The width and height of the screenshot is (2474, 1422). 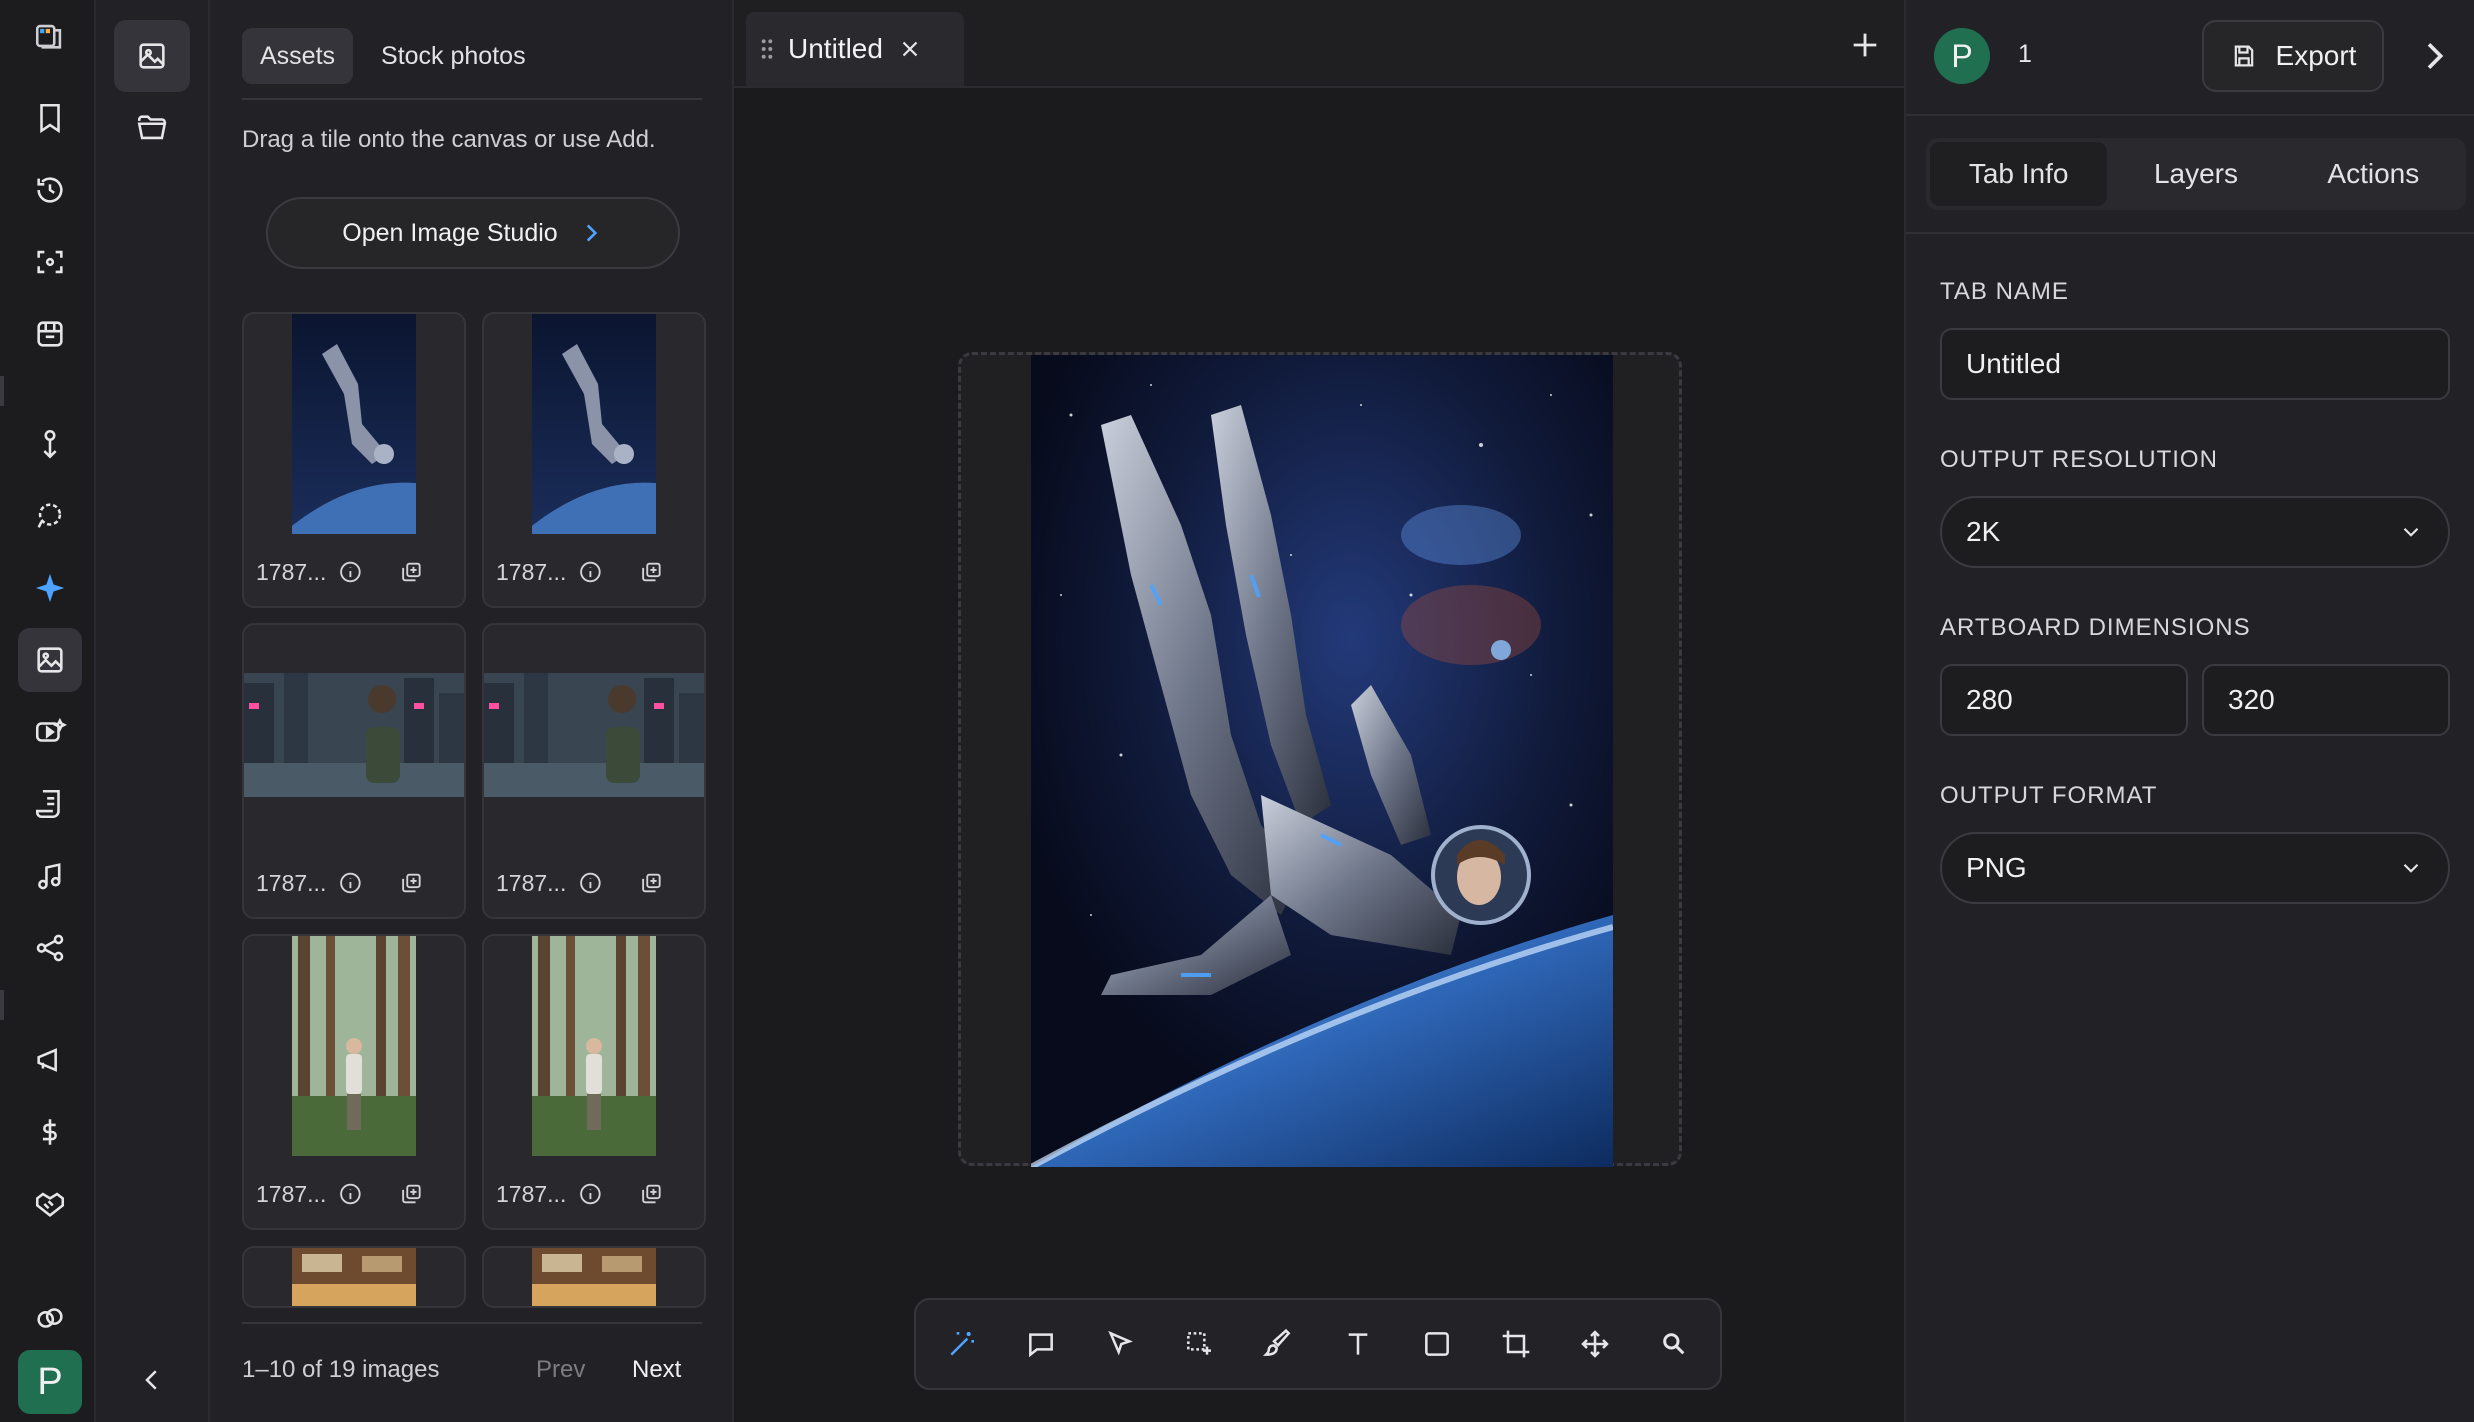 What do you see at coordinates (50, 1132) in the screenshot?
I see `dollar-icon` at bounding box center [50, 1132].